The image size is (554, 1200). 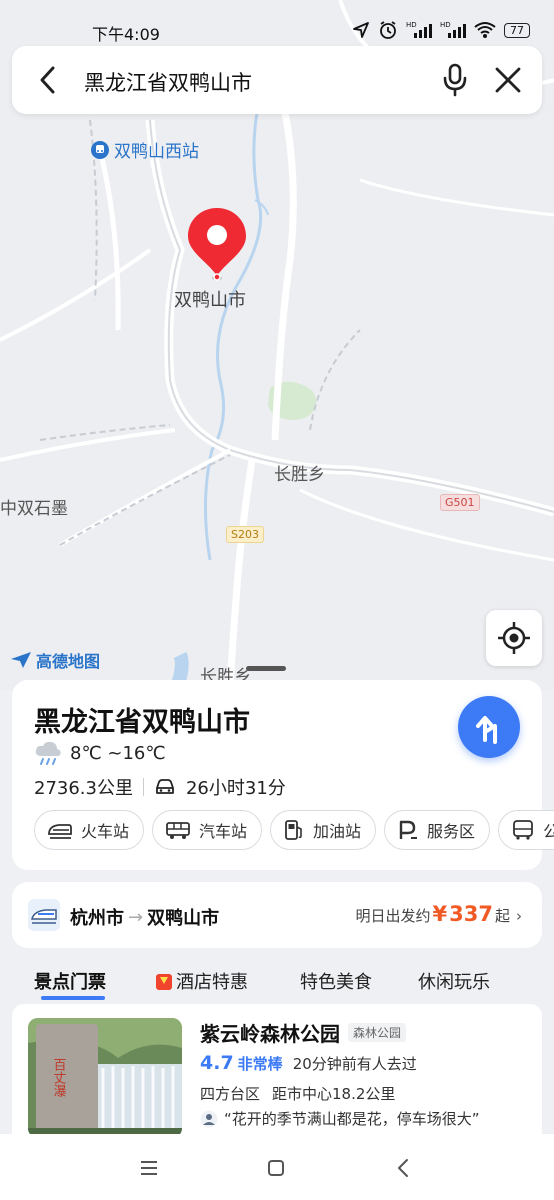 I want to click on locate-me-button, so click(x=514, y=638).